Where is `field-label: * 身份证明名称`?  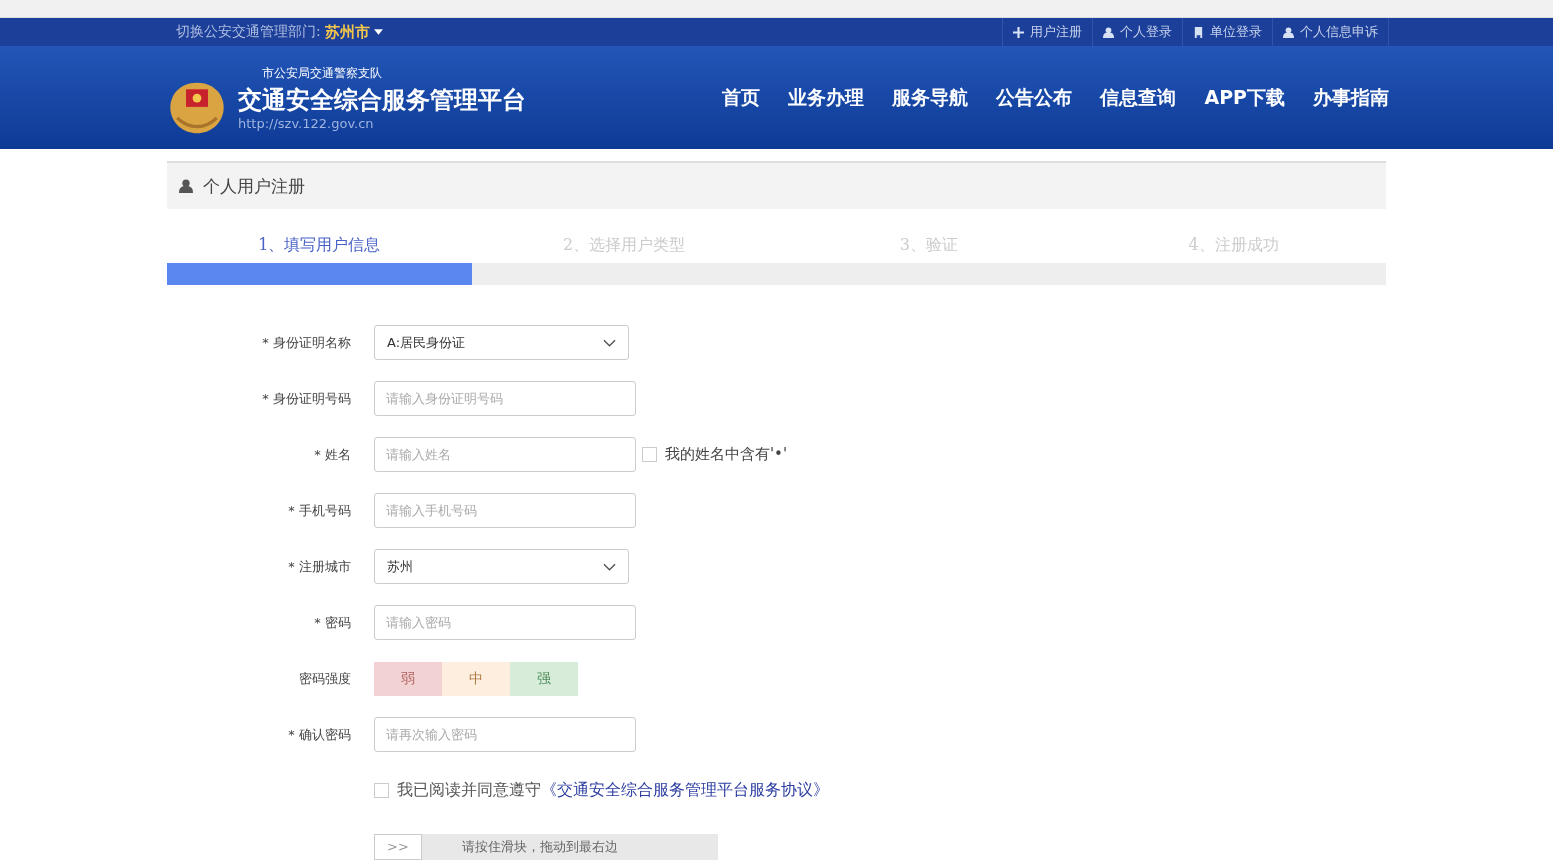
field-label: * 身份证明名称 is located at coordinates (306, 342).